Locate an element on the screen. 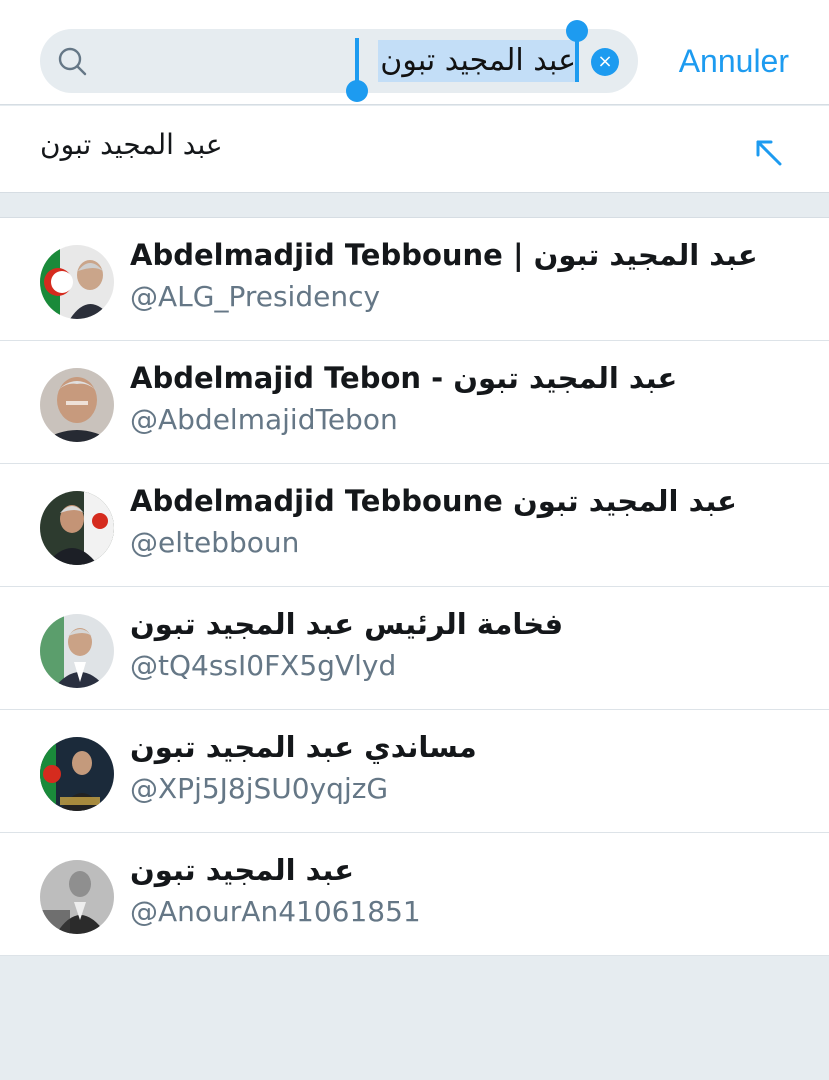 The height and width of the screenshot is (1080, 829). selection-start-caret is located at coordinates (577, 59).